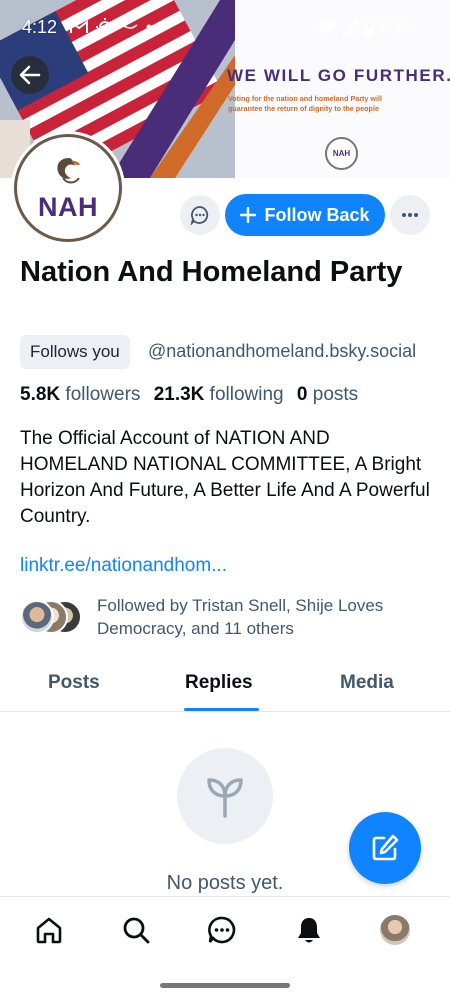 The image size is (450, 1000). I want to click on avatar-logo-text: NAH, so click(68, 206).